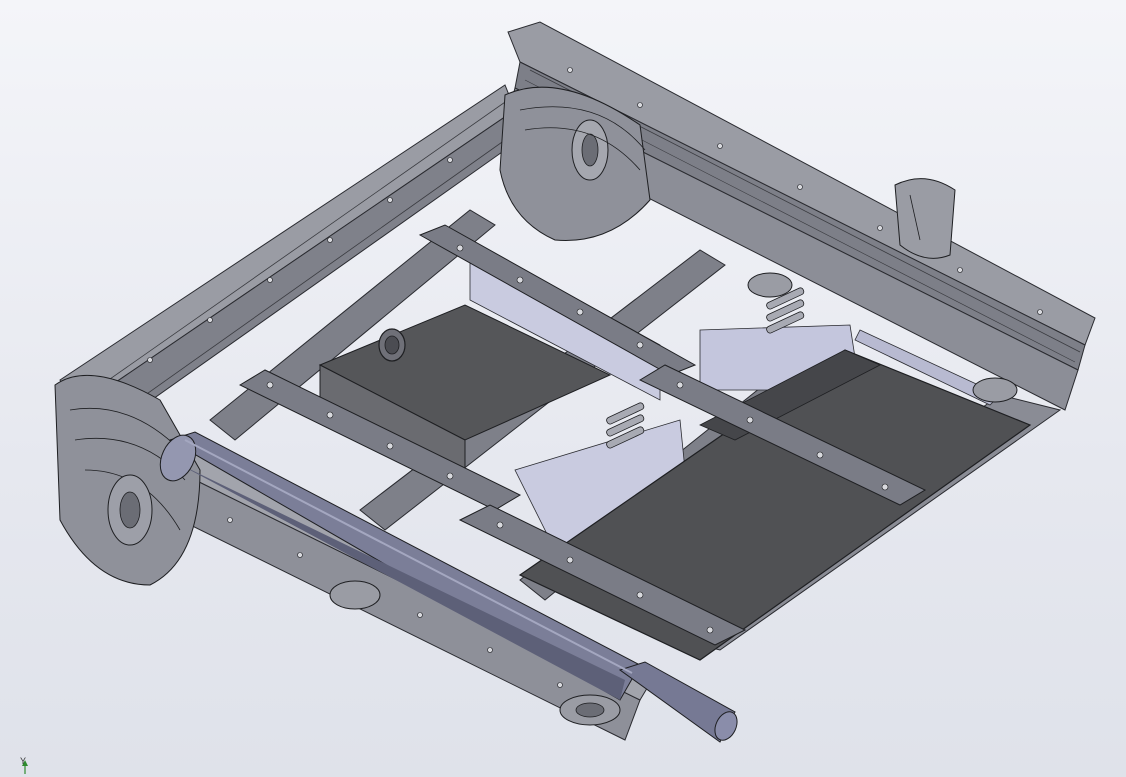 The width and height of the screenshot is (1126, 777). I want to click on front-left-hanger, so click(127, 480).